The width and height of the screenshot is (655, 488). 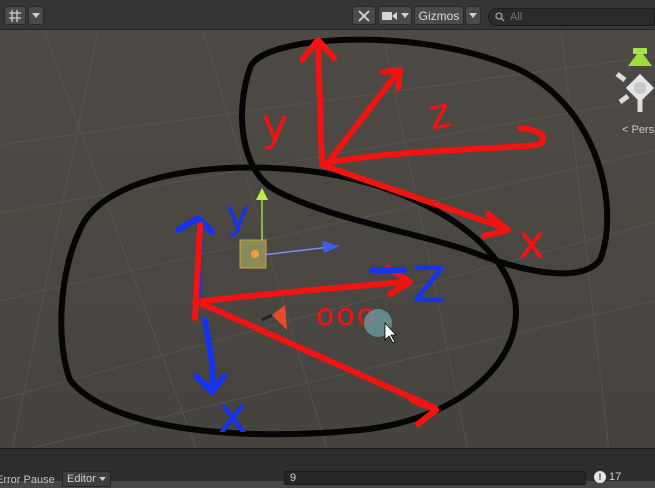 What do you see at coordinates (327, 467) in the screenshot?
I see `console-toolbar: Error Pause Editor 9 ! 17` at bounding box center [327, 467].